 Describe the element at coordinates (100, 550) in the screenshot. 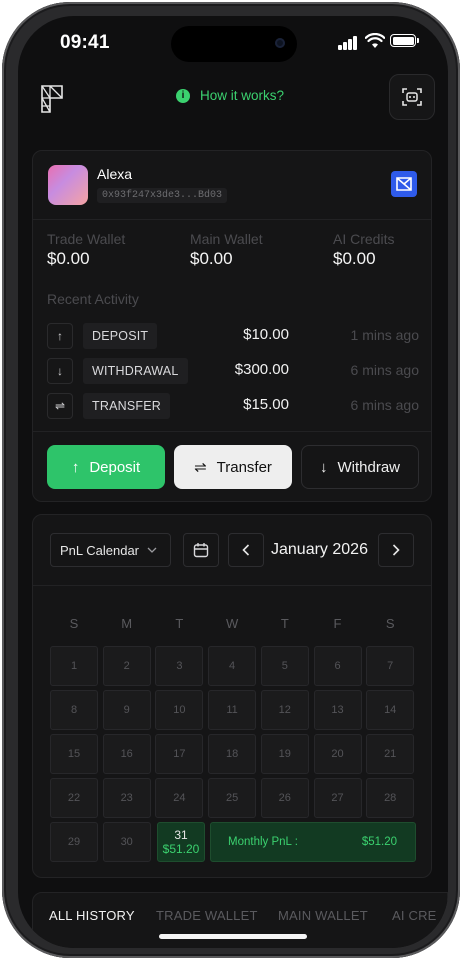

I see `pnl-select-label: PnL Calendar` at that location.